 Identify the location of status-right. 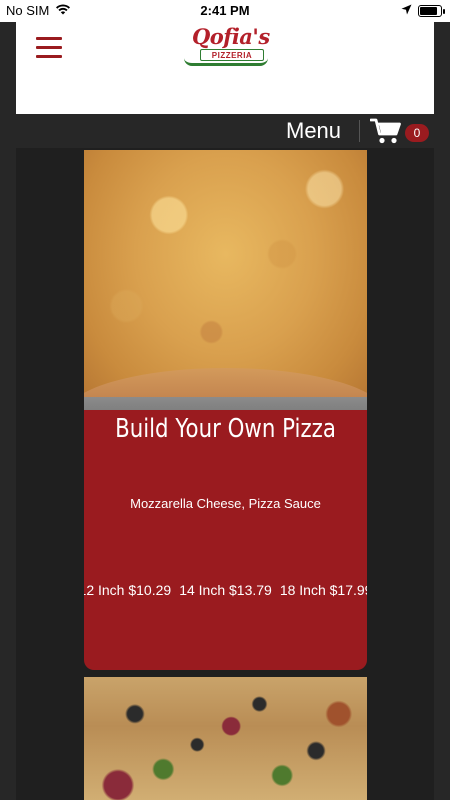
(423, 10).